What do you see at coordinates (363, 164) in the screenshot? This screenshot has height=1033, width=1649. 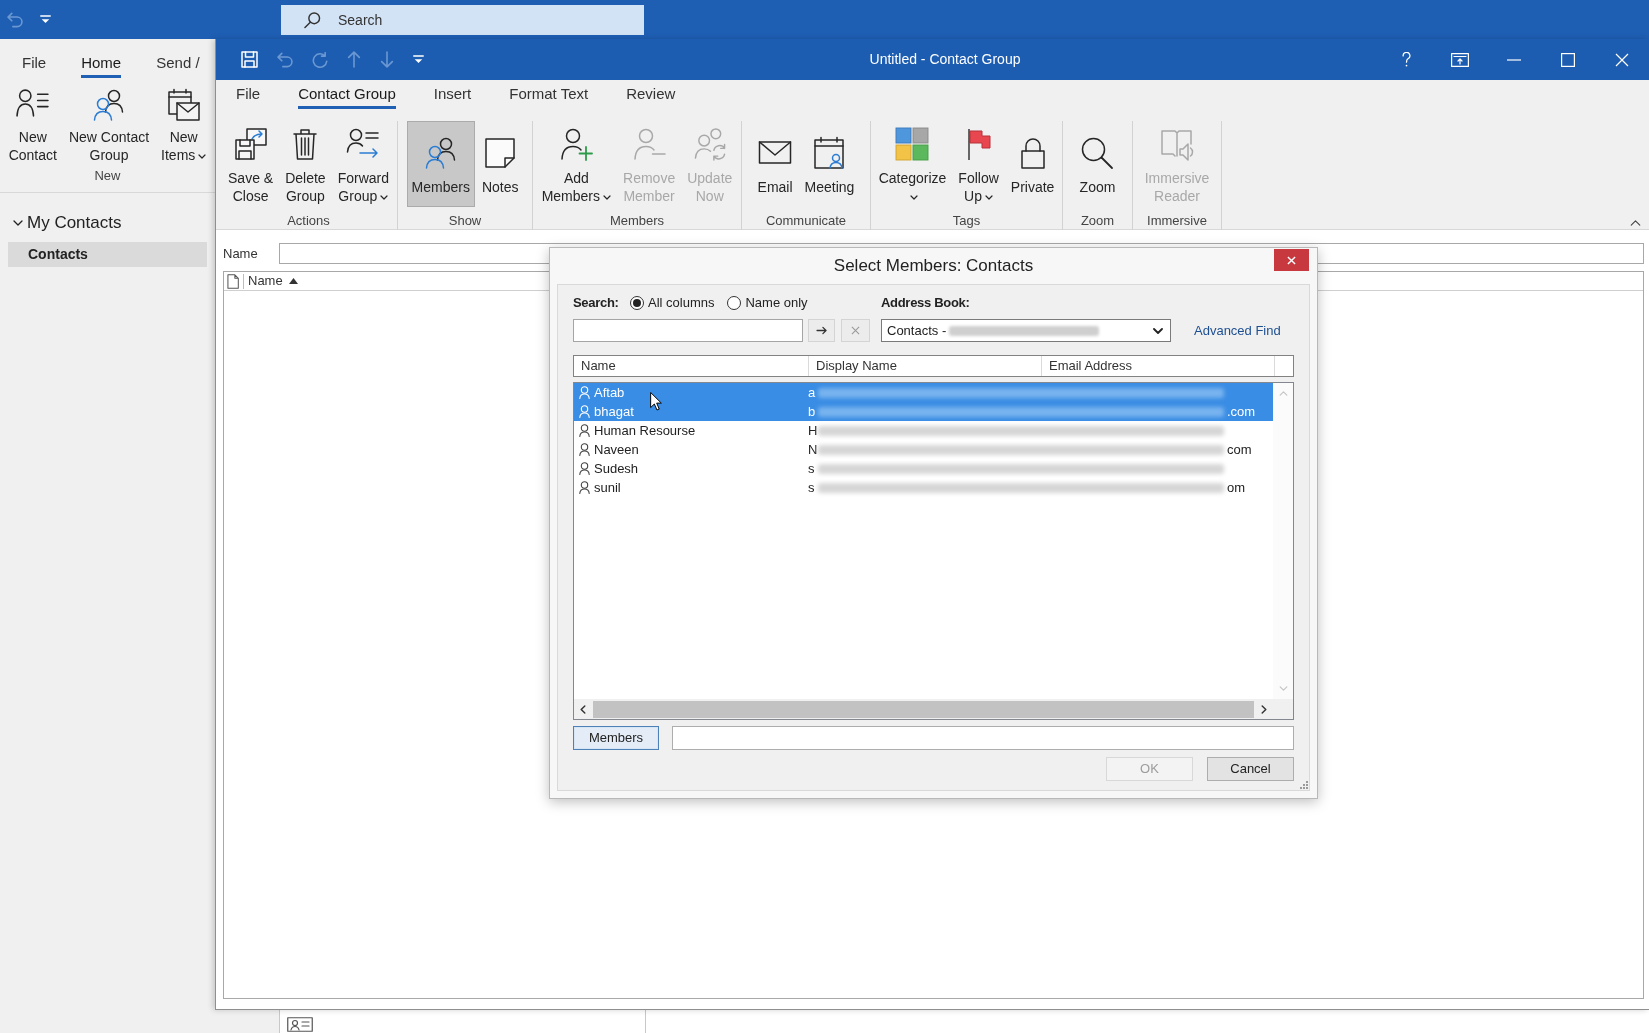 I see `forward-group-button: Forward Group` at bounding box center [363, 164].